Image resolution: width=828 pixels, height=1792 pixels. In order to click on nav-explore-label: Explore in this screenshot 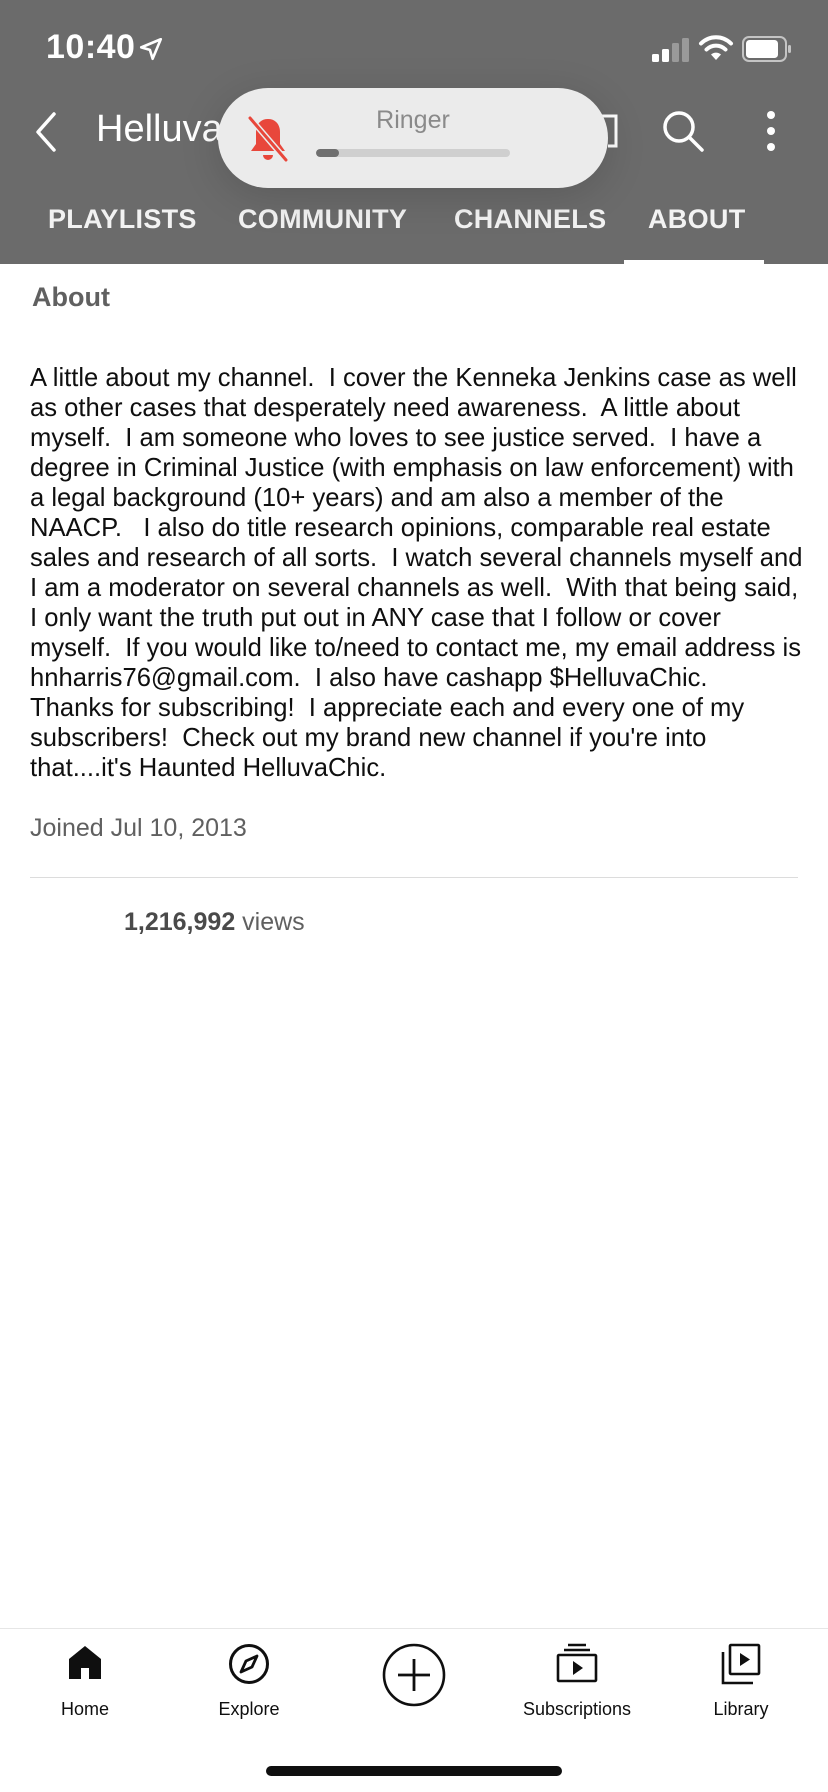, I will do `click(249, 1709)`.